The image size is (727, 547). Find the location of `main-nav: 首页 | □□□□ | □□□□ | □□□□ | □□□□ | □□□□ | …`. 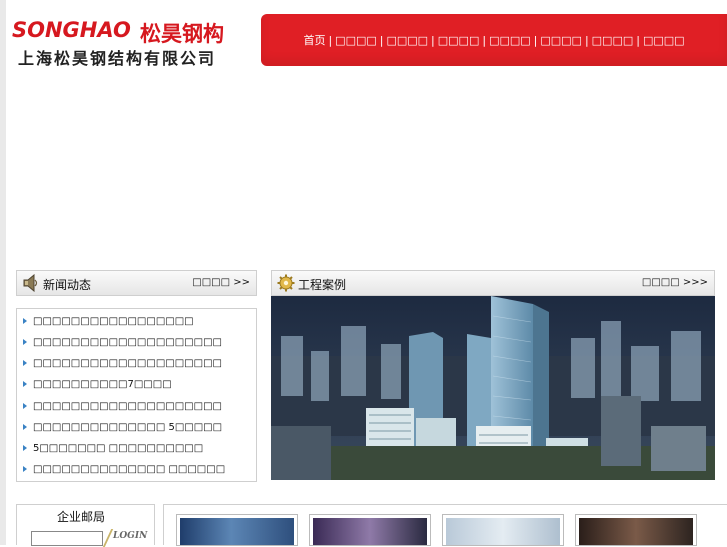

main-nav: 首页 | □□□□ | □□□□ | □□□□ | □□□□ | □□□□ | … is located at coordinates (494, 40).